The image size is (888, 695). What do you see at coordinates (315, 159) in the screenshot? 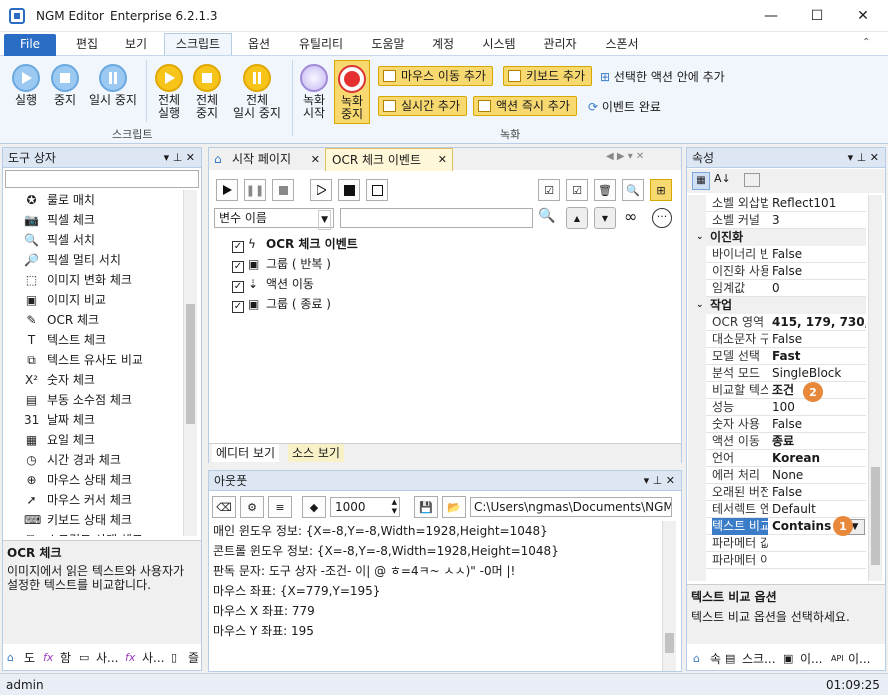
I see `start-page-close-icon: ✕` at bounding box center [315, 159].